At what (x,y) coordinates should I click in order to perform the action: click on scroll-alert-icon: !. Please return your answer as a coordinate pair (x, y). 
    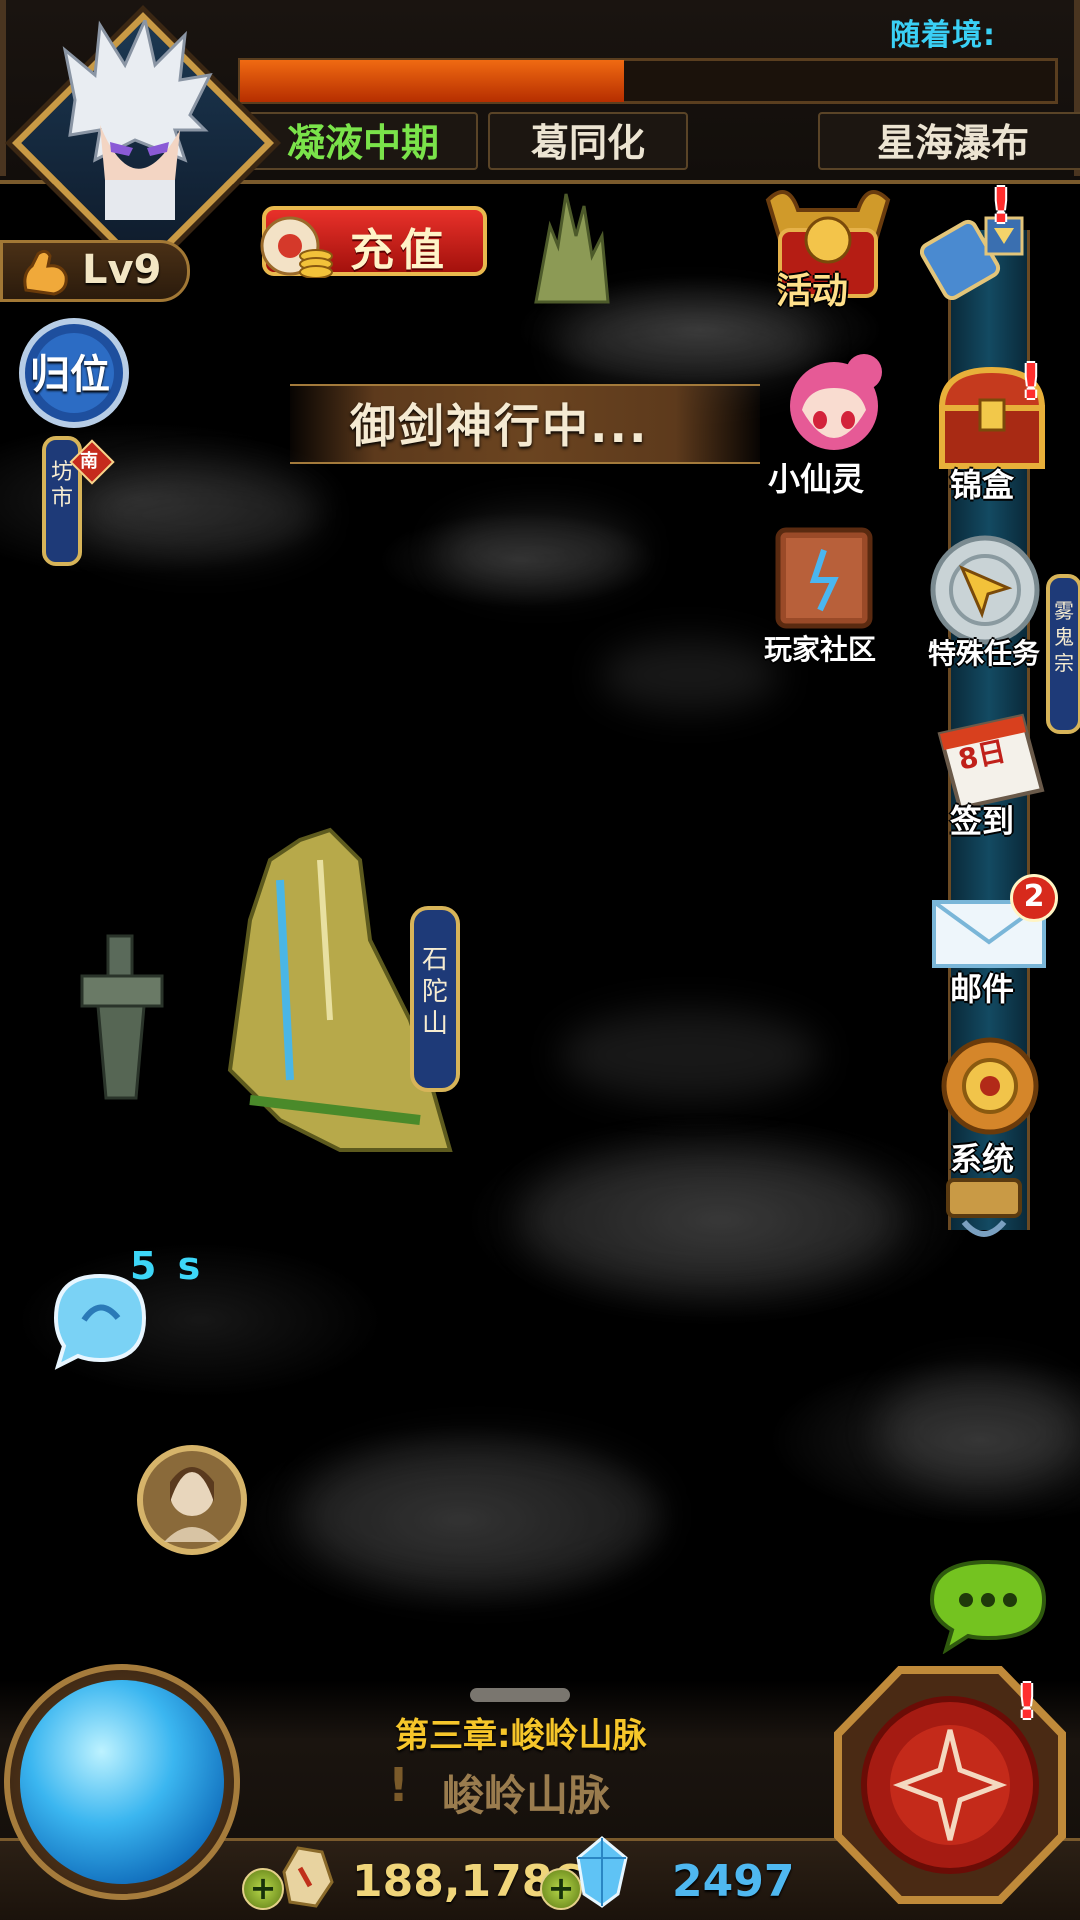
    Looking at the image, I should click on (1001, 206).